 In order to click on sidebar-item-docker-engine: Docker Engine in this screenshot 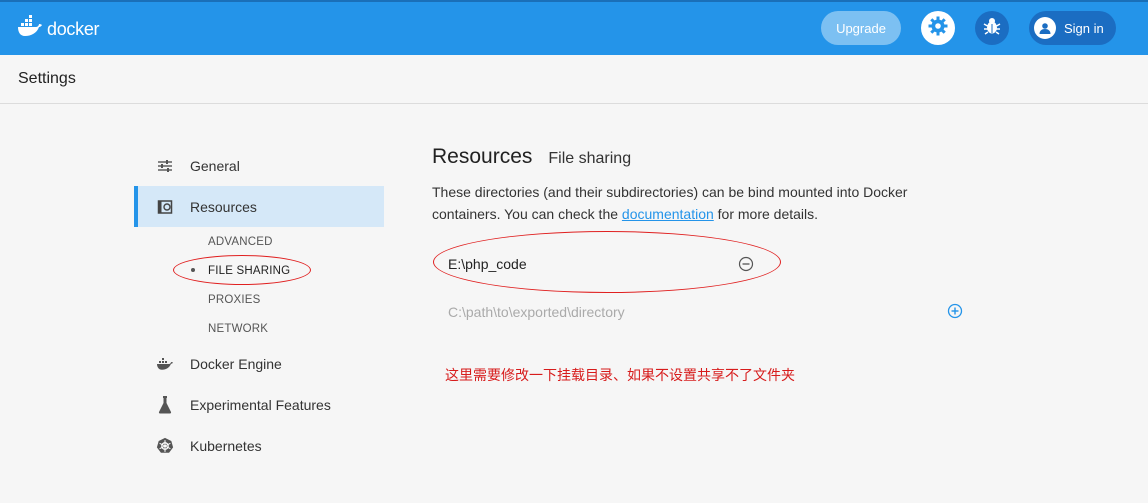, I will do `click(259, 363)`.